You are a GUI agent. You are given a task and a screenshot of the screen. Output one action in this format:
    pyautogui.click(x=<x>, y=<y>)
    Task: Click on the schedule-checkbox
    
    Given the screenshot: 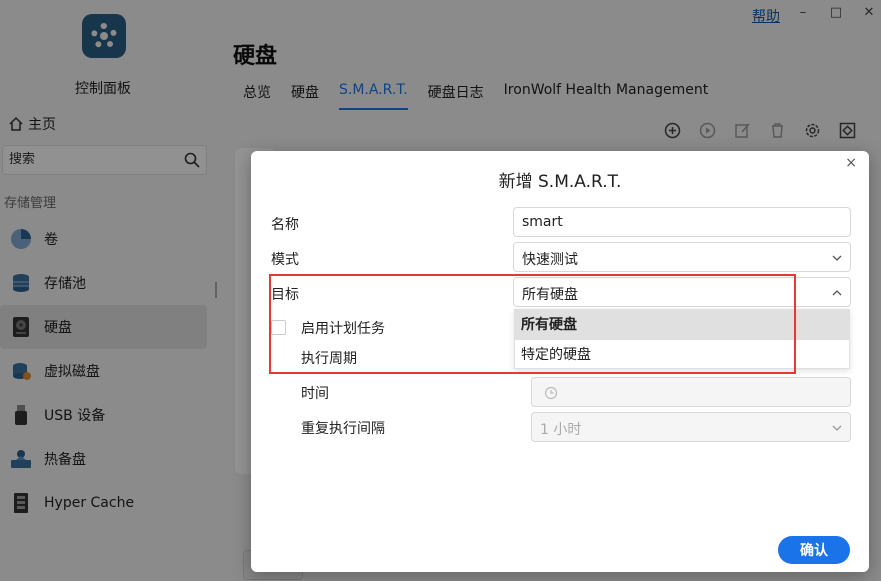 What is the action you would take?
    pyautogui.click(x=278, y=327)
    